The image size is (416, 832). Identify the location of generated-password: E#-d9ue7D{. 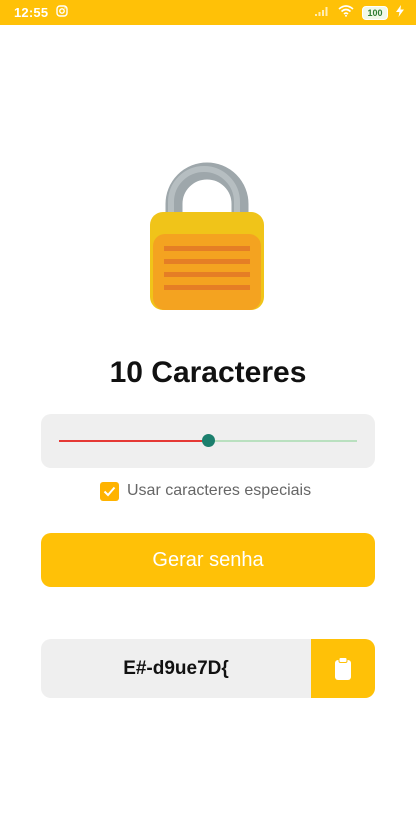
(176, 668).